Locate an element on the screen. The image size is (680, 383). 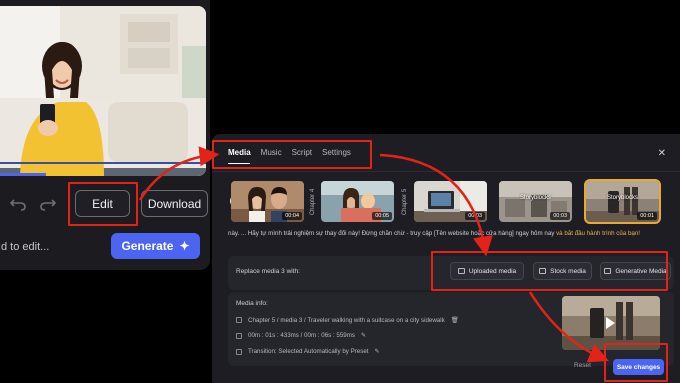
redo-icon is located at coordinates (48, 204).